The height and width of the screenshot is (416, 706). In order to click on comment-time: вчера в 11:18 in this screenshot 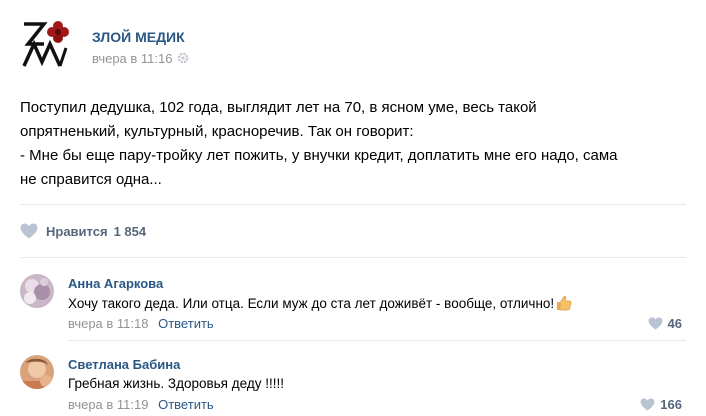, I will do `click(108, 323)`.